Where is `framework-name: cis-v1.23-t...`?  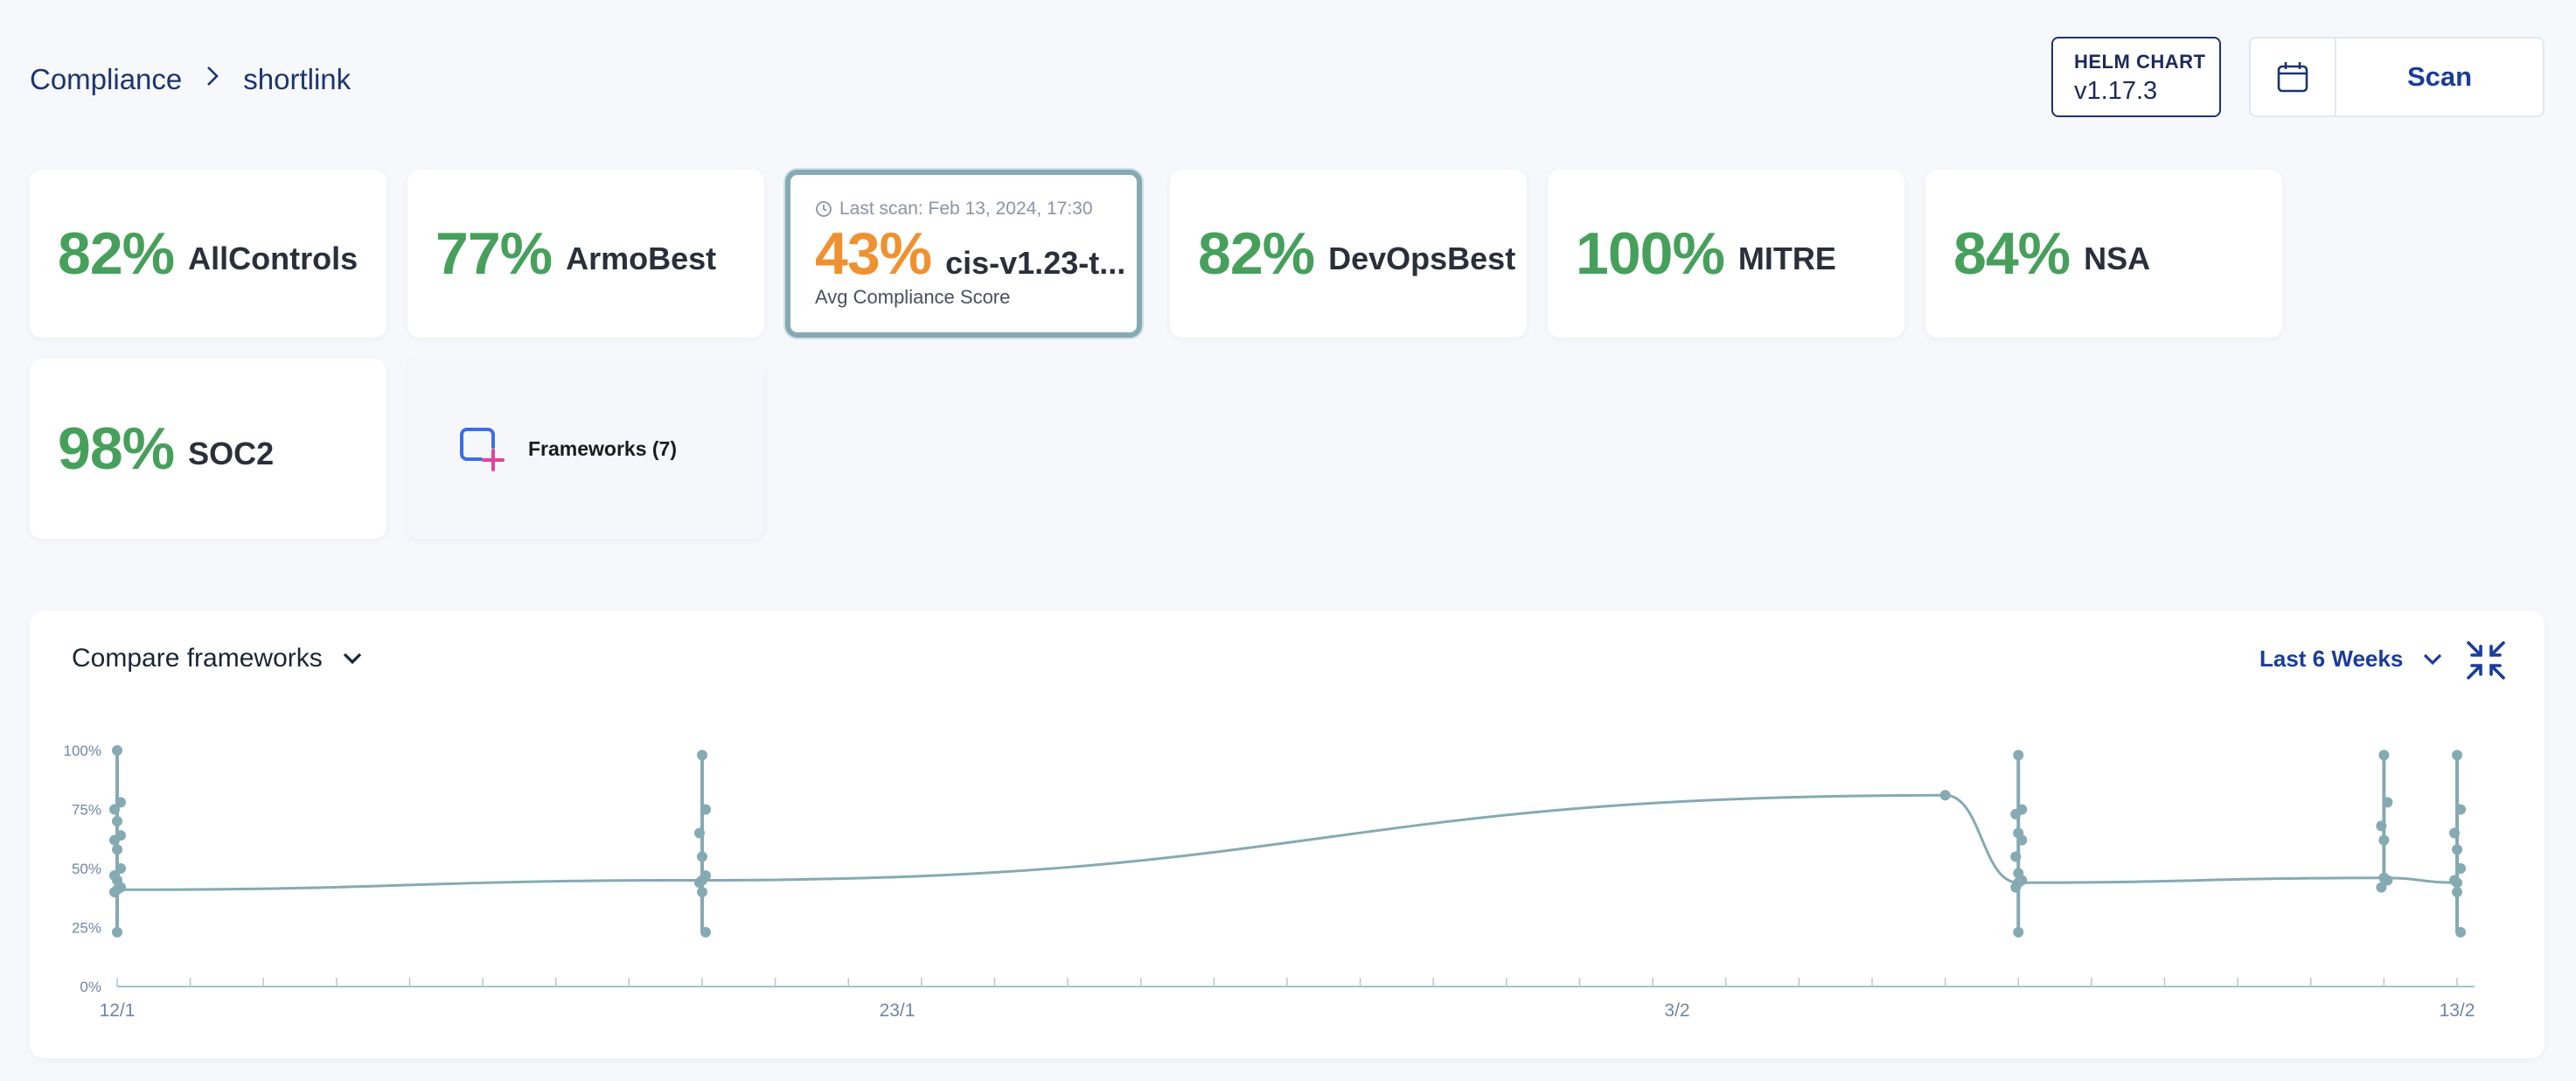
framework-name: cis-v1.23-t... is located at coordinates (1035, 263).